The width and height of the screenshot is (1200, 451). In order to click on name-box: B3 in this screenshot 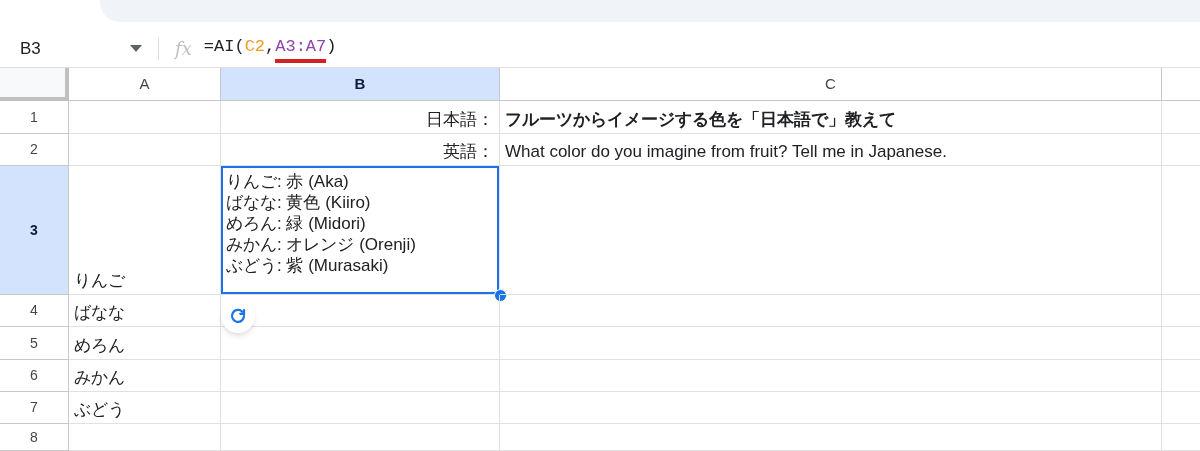, I will do `click(79, 48)`.